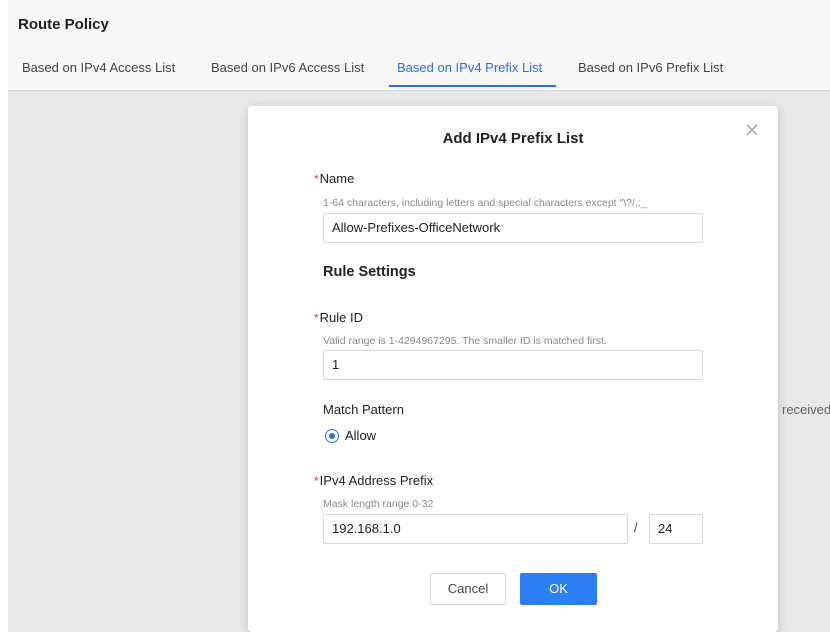  Describe the element at coordinates (676, 529) in the screenshot. I see `mask-length-input: 24` at that location.